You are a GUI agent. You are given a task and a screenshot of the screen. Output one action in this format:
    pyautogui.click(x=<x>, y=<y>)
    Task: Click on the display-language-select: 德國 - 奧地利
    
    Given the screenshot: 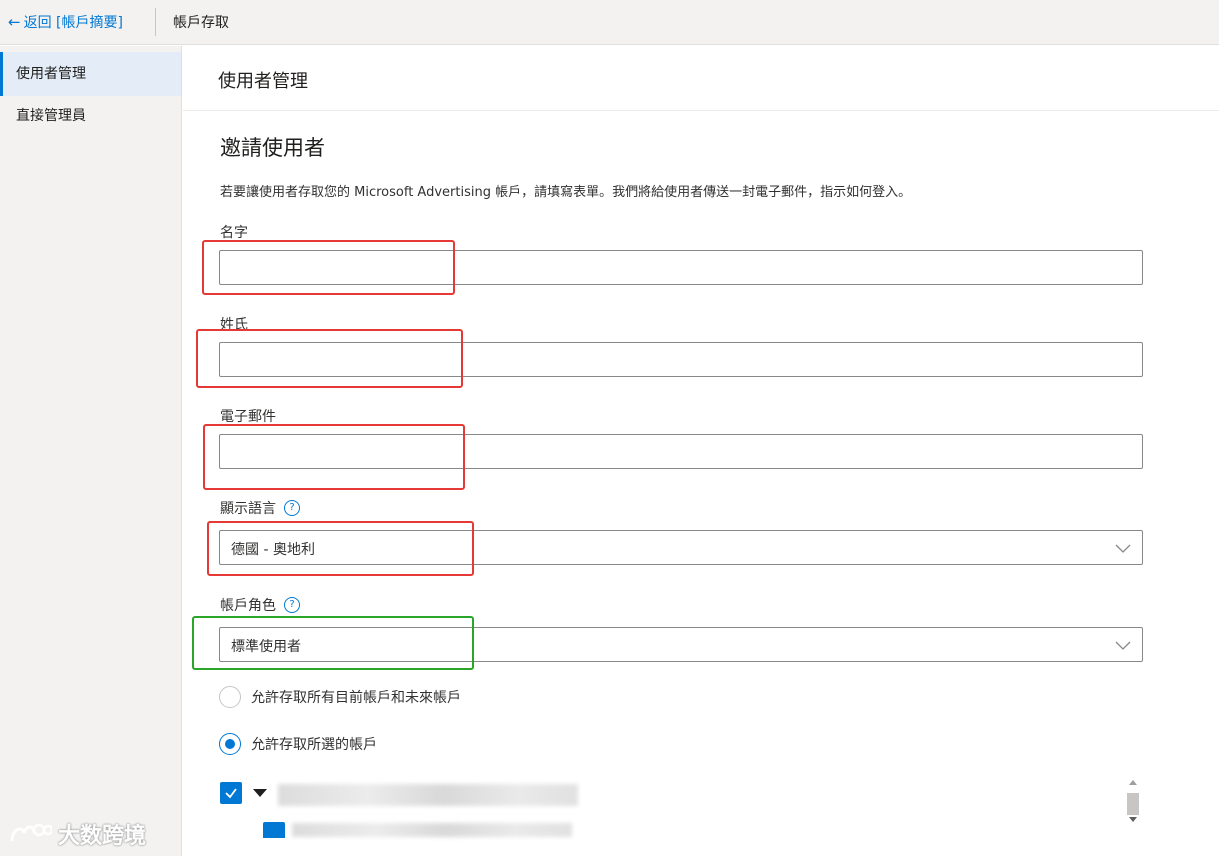 What is the action you would take?
    pyautogui.click(x=681, y=547)
    